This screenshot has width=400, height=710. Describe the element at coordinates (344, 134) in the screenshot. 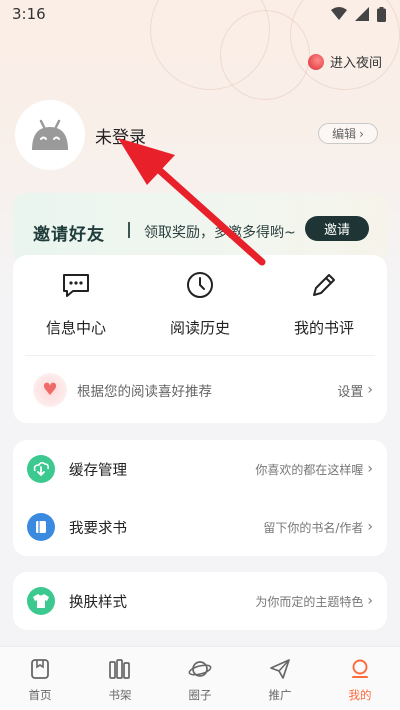

I see `edit-label: 编辑` at that location.